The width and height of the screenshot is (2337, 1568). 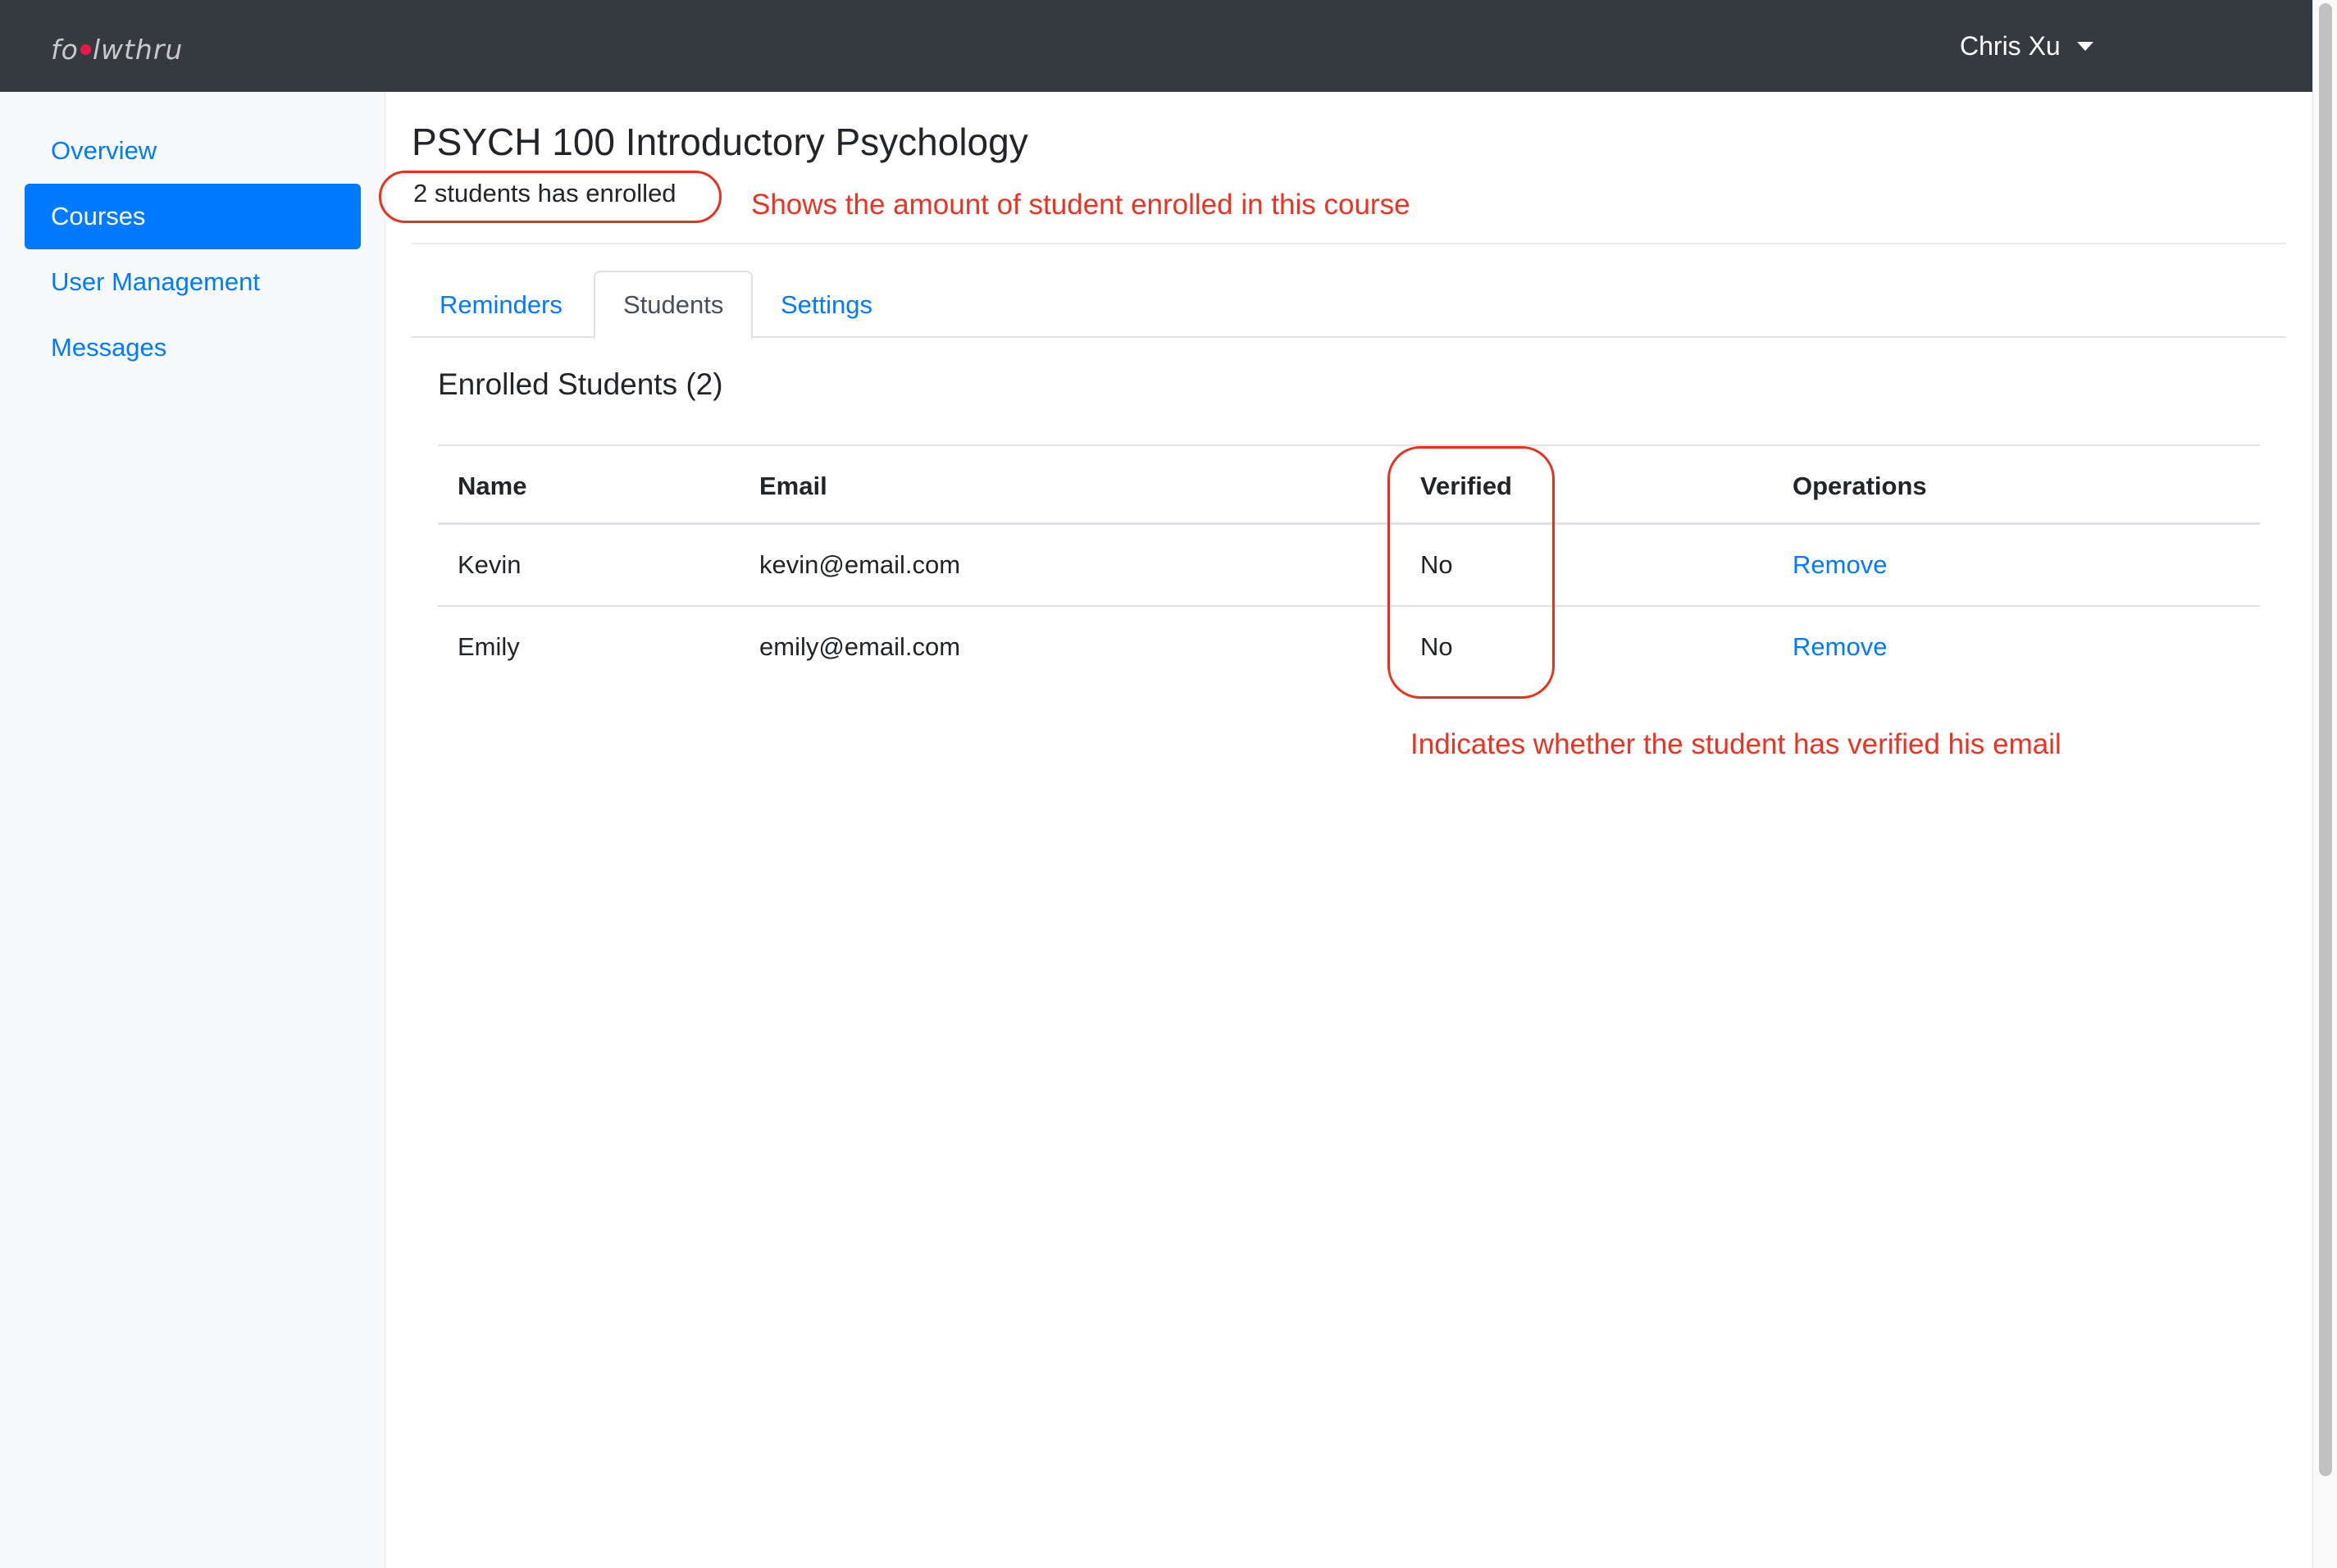 What do you see at coordinates (550, 197) in the screenshot?
I see `annotation-highlight-enrollment` at bounding box center [550, 197].